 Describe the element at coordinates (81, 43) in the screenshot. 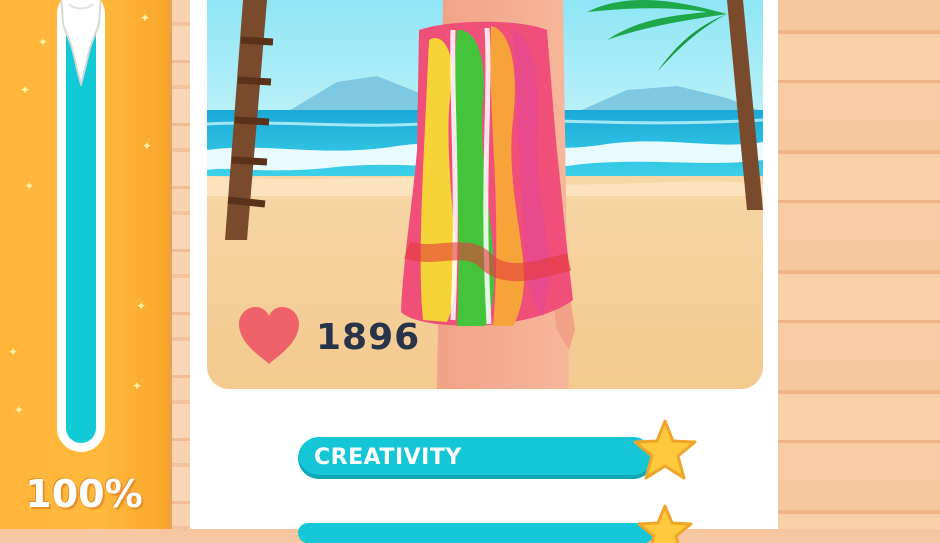

I see `tooth-icon` at that location.